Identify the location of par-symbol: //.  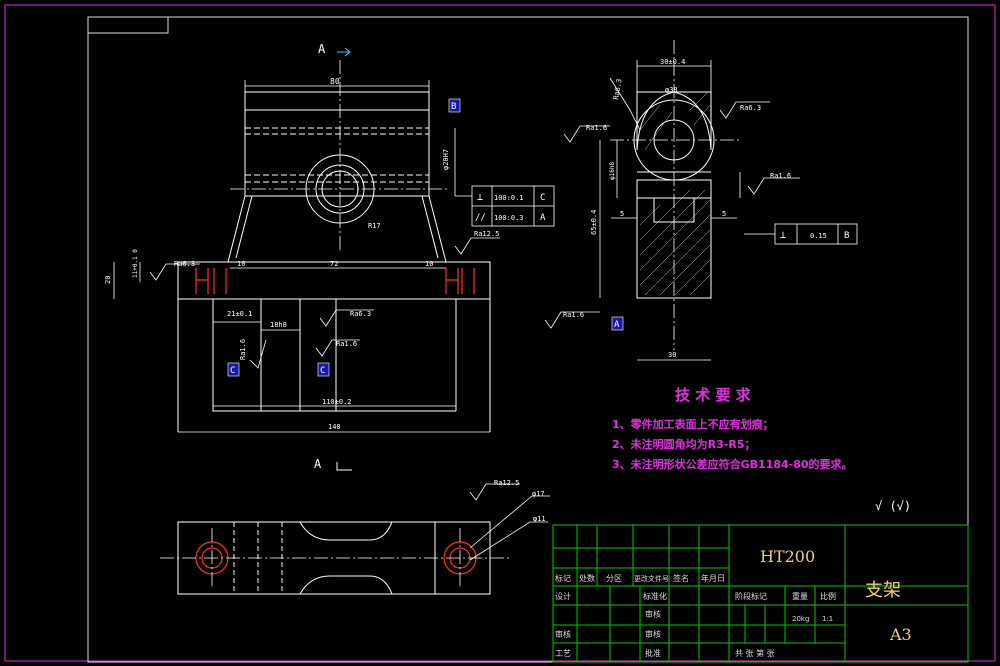
(480, 218).